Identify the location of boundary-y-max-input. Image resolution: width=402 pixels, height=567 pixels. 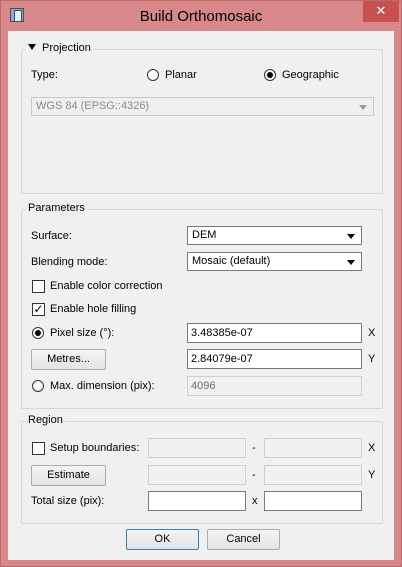
(313, 475).